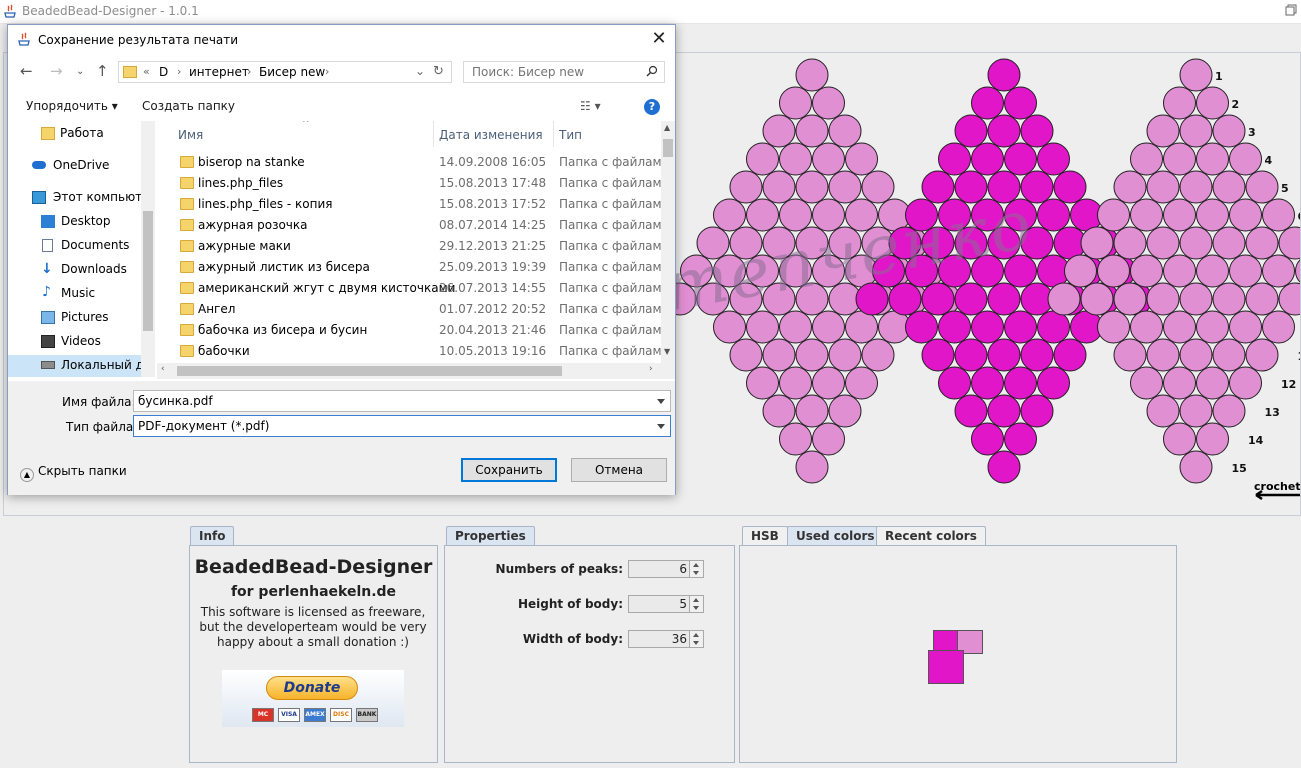 The image size is (1301, 768). Describe the element at coordinates (244, 246) in the screenshot. I see `file-name: ажурные маки` at that location.